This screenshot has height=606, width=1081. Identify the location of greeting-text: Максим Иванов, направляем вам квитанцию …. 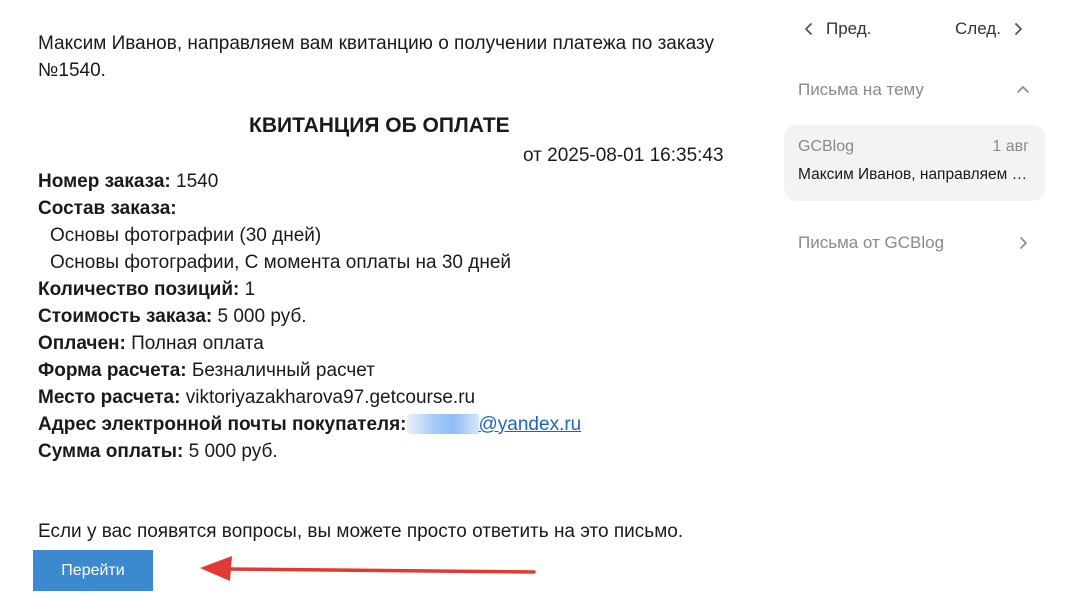
(376, 57).